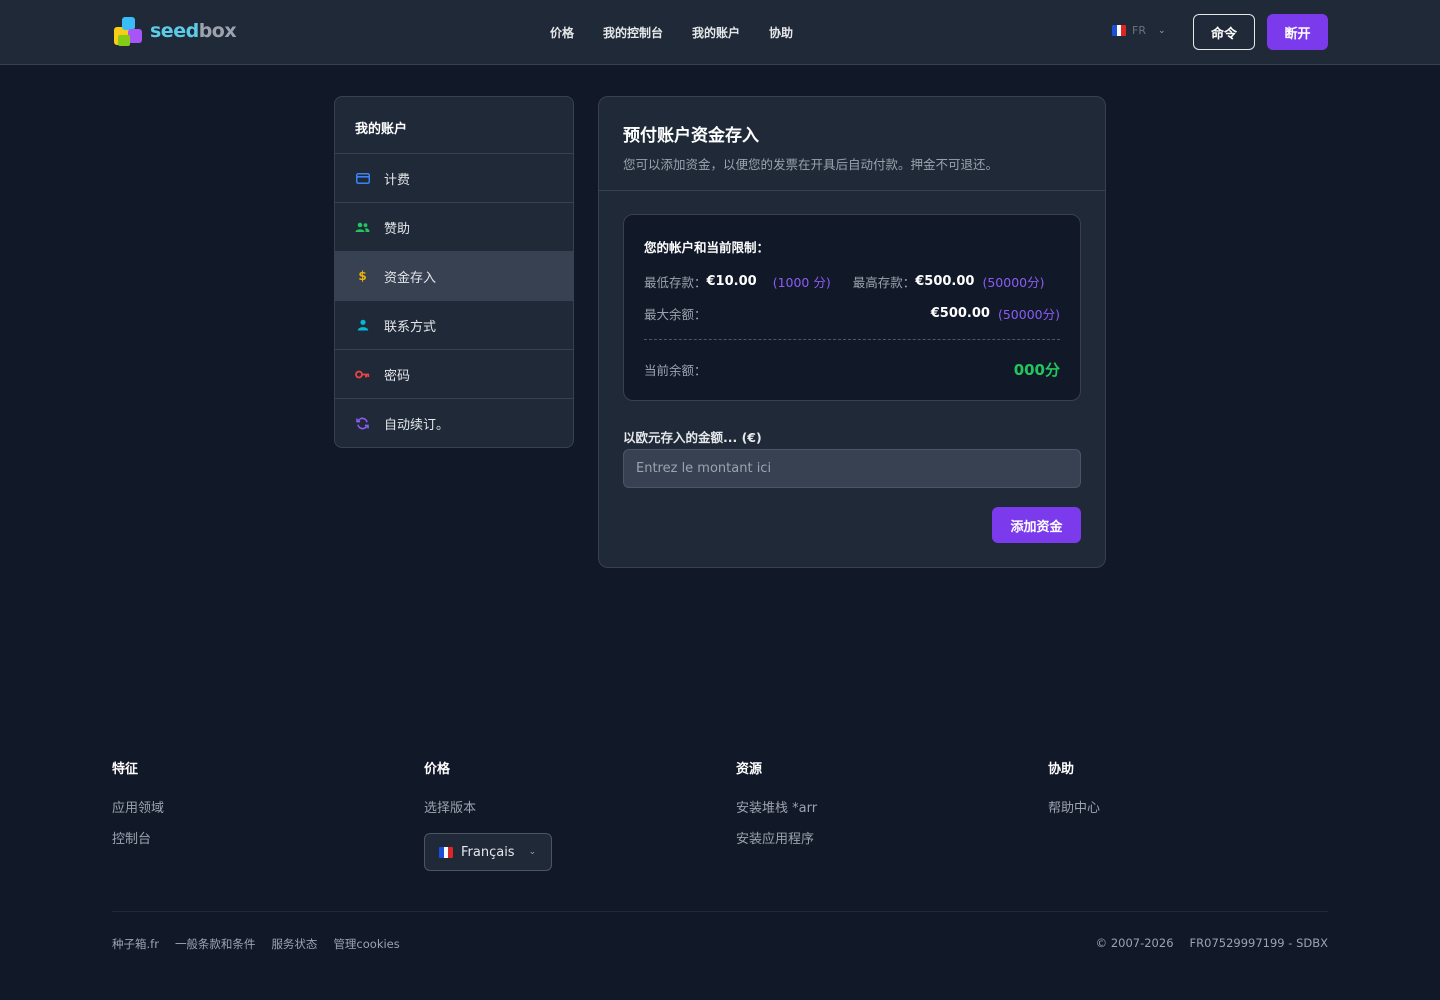  What do you see at coordinates (366, 944) in the screenshot?
I see `footer-link-cookies: 管理cookies` at bounding box center [366, 944].